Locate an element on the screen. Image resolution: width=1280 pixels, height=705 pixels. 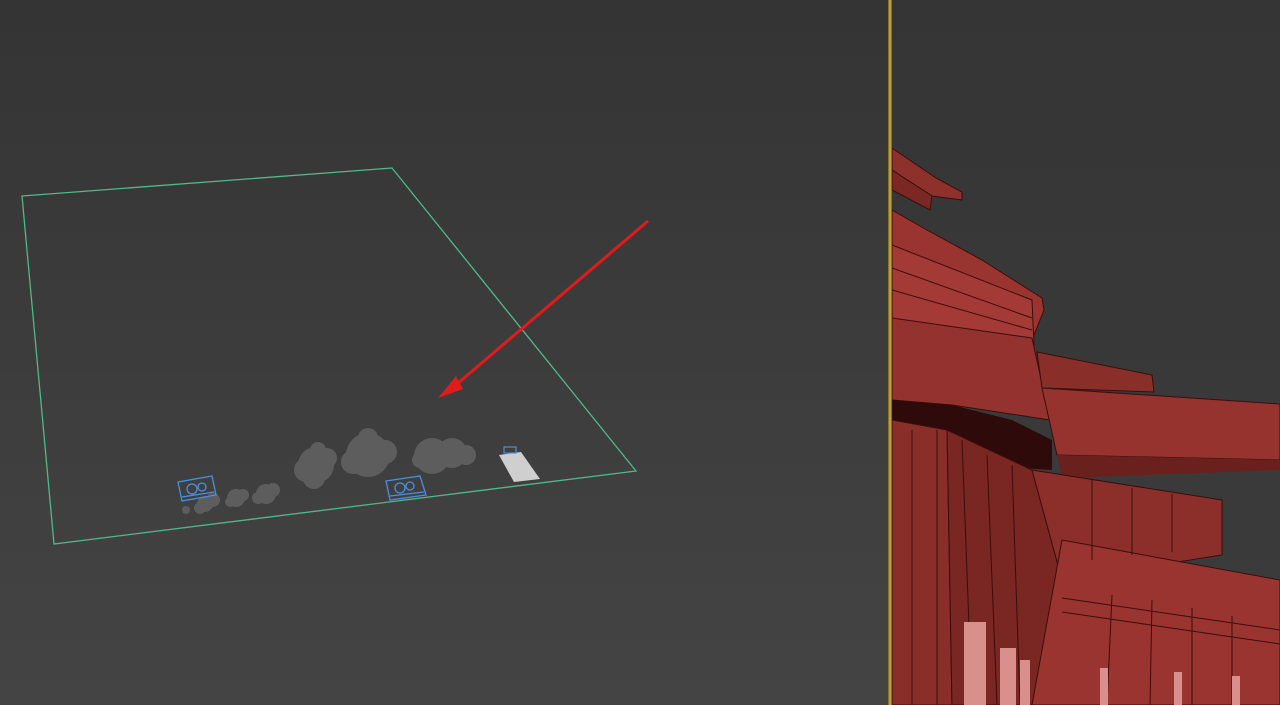
tree-proxies is located at coordinates (329, 471).